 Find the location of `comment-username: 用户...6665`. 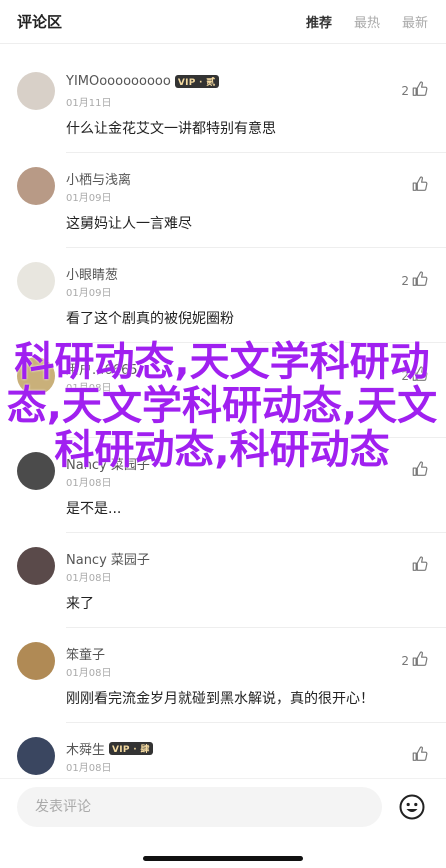

comment-username: 用户...6665 is located at coordinates (101, 368).